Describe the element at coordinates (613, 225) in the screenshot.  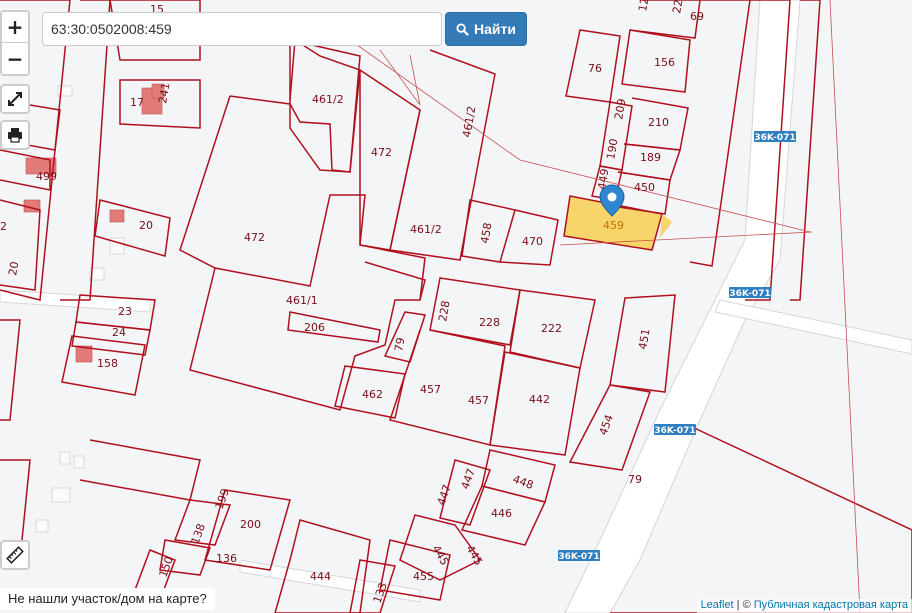
I see `selected-parcel-label: 459` at that location.